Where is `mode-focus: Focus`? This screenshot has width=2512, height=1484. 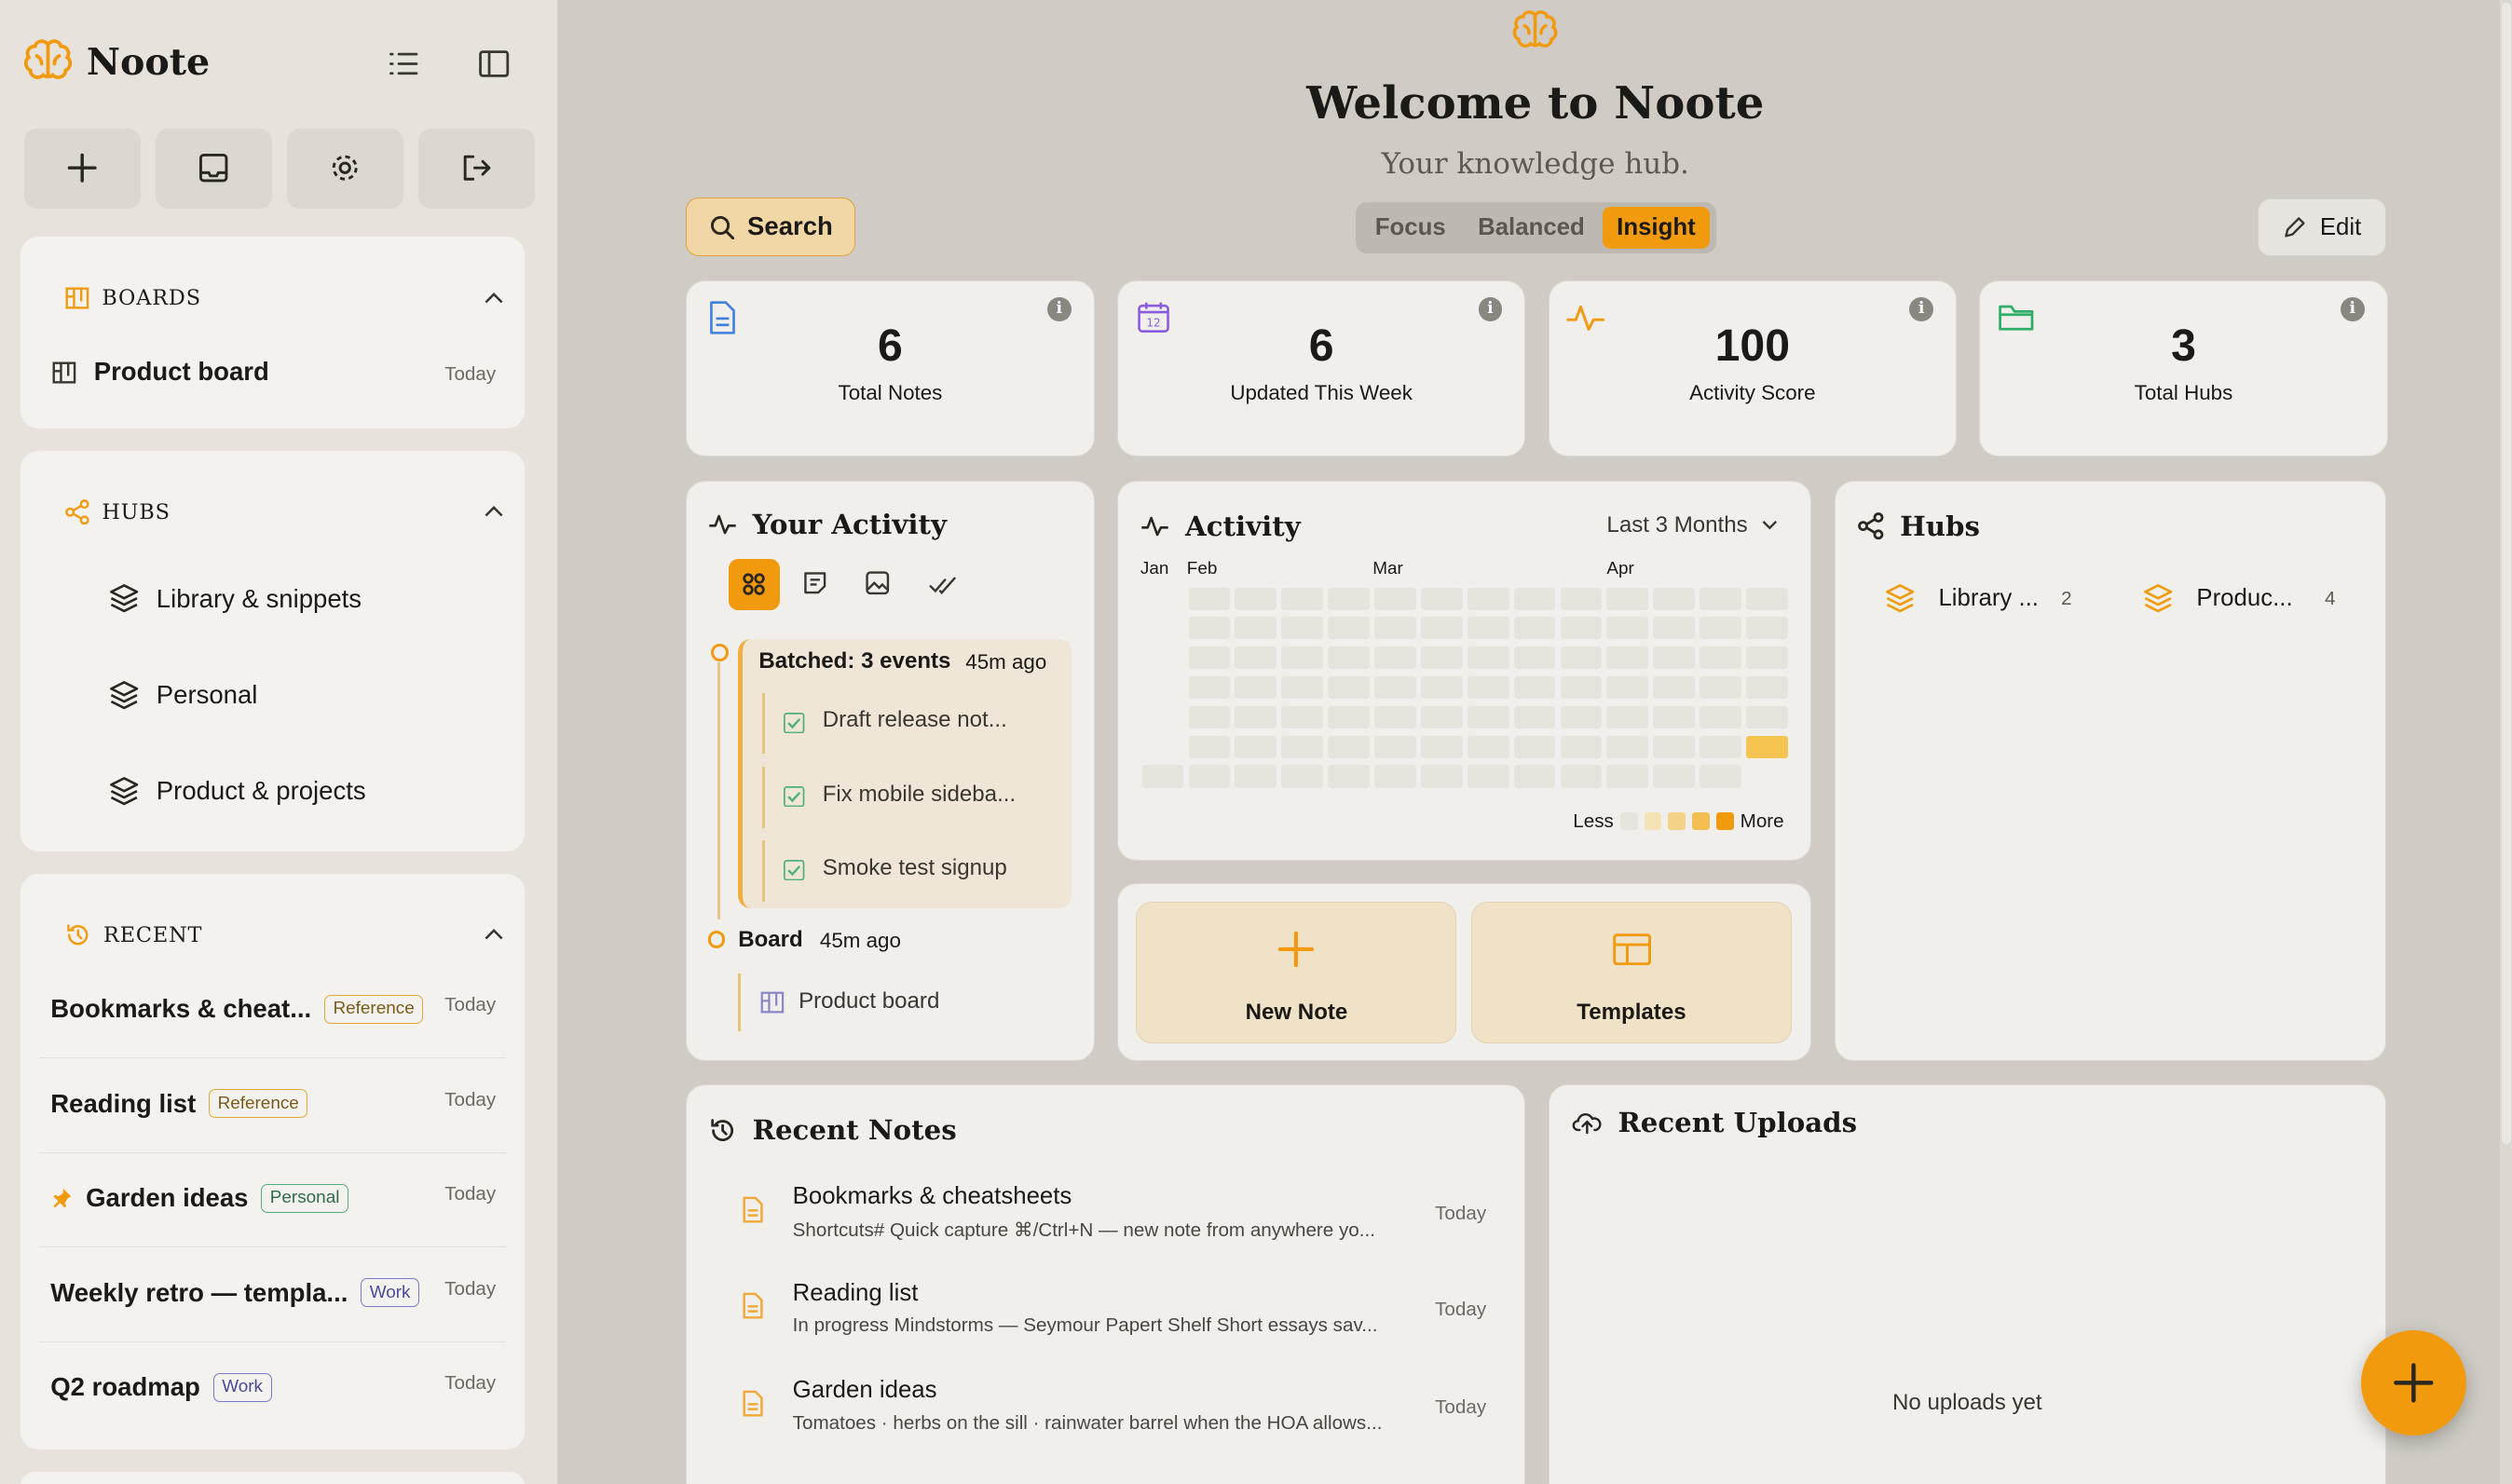 mode-focus: Focus is located at coordinates (1410, 228).